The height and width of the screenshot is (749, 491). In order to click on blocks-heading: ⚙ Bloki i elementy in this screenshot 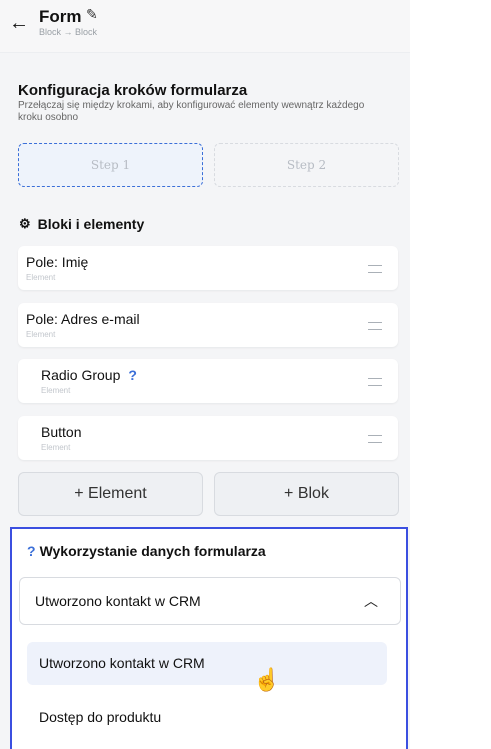, I will do `click(81, 224)`.